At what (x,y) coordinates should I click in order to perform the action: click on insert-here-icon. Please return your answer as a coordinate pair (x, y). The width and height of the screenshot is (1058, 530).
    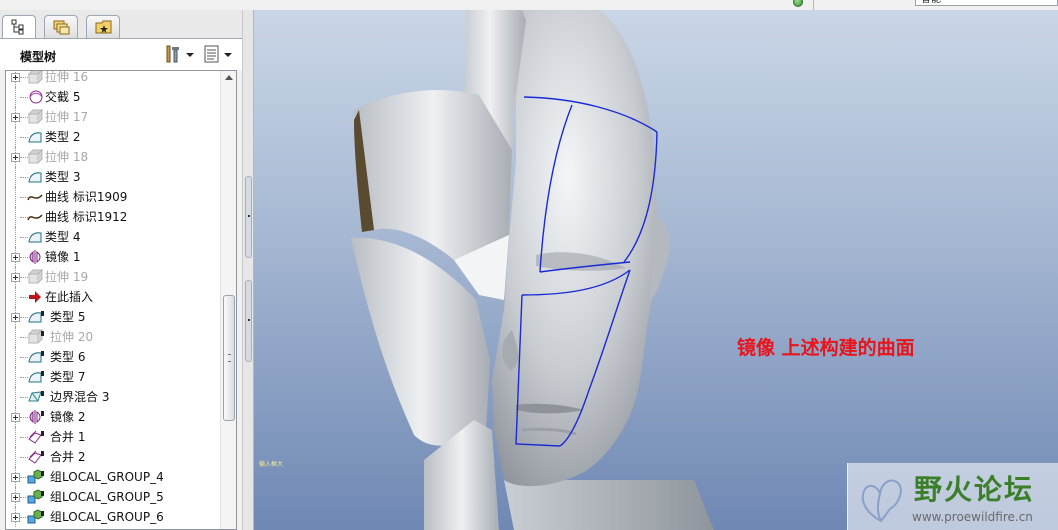
    Looking at the image, I should click on (35, 297).